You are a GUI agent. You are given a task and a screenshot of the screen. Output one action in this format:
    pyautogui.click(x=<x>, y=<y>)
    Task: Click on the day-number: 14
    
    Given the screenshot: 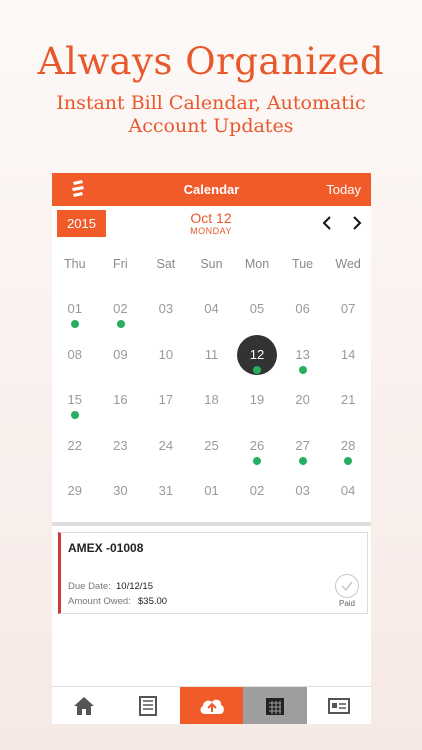 What is the action you would take?
    pyautogui.click(x=348, y=354)
    